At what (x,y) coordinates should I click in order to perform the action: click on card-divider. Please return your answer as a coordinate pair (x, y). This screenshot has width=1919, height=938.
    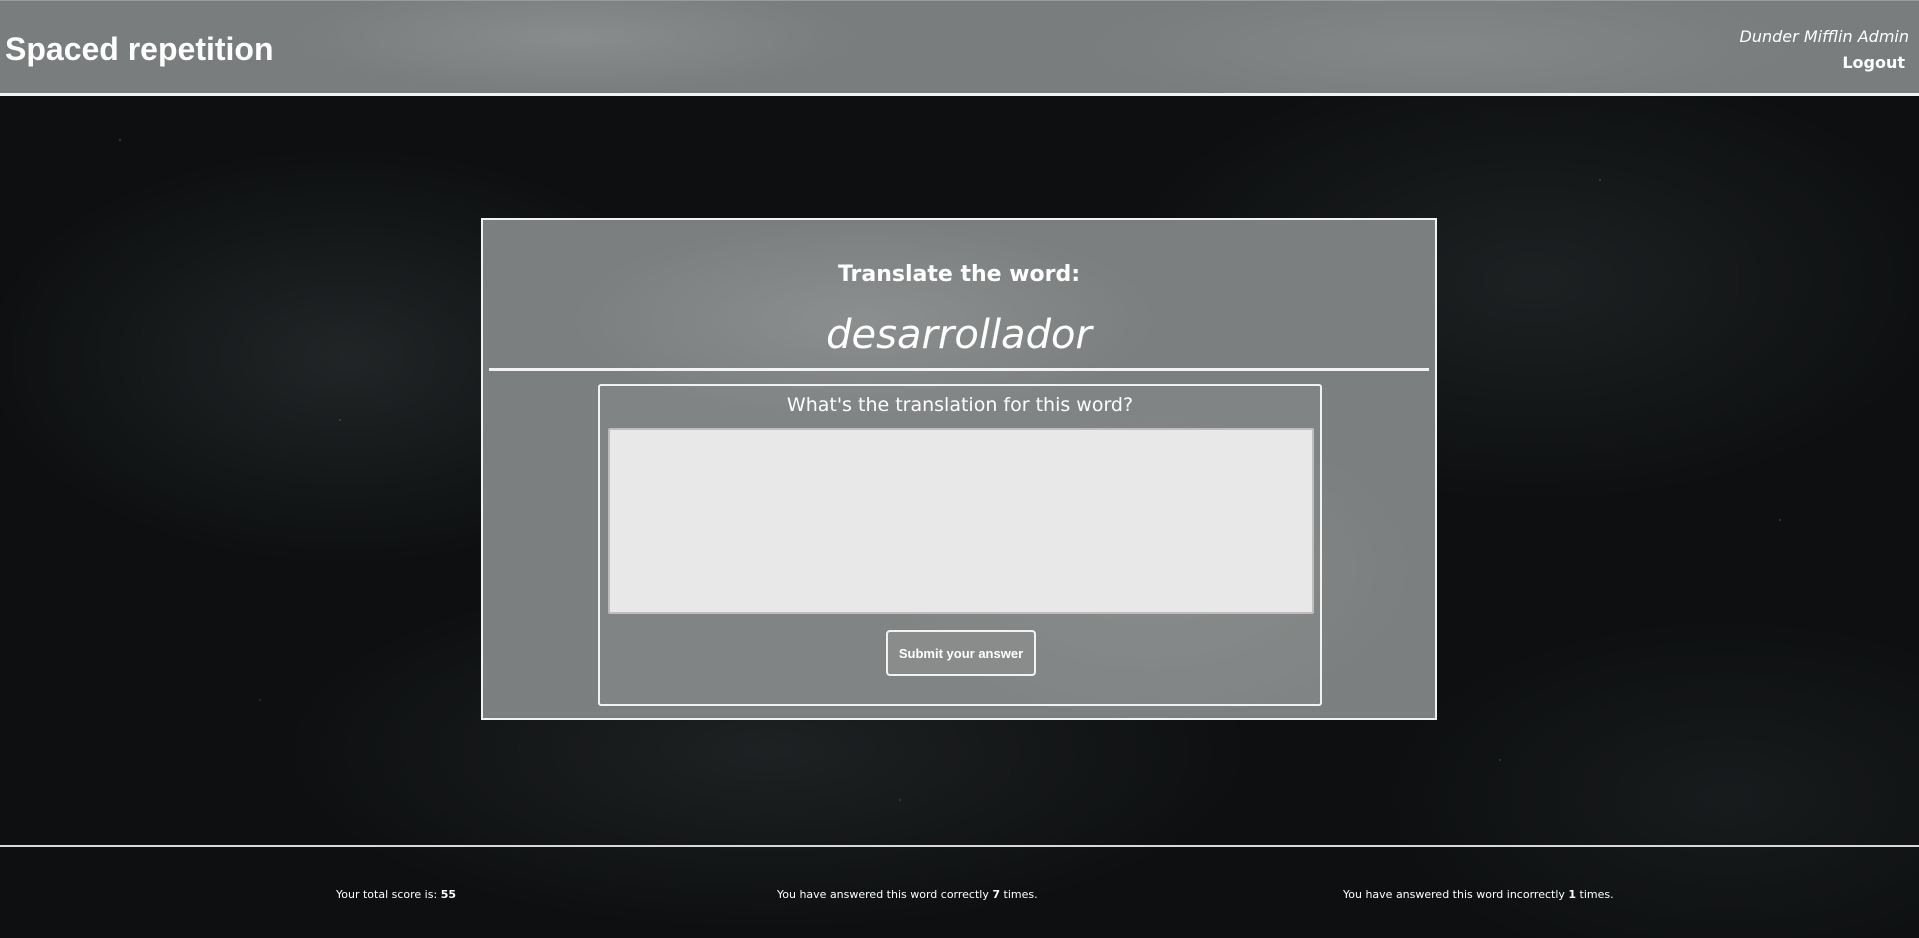
    Looking at the image, I should click on (959, 369).